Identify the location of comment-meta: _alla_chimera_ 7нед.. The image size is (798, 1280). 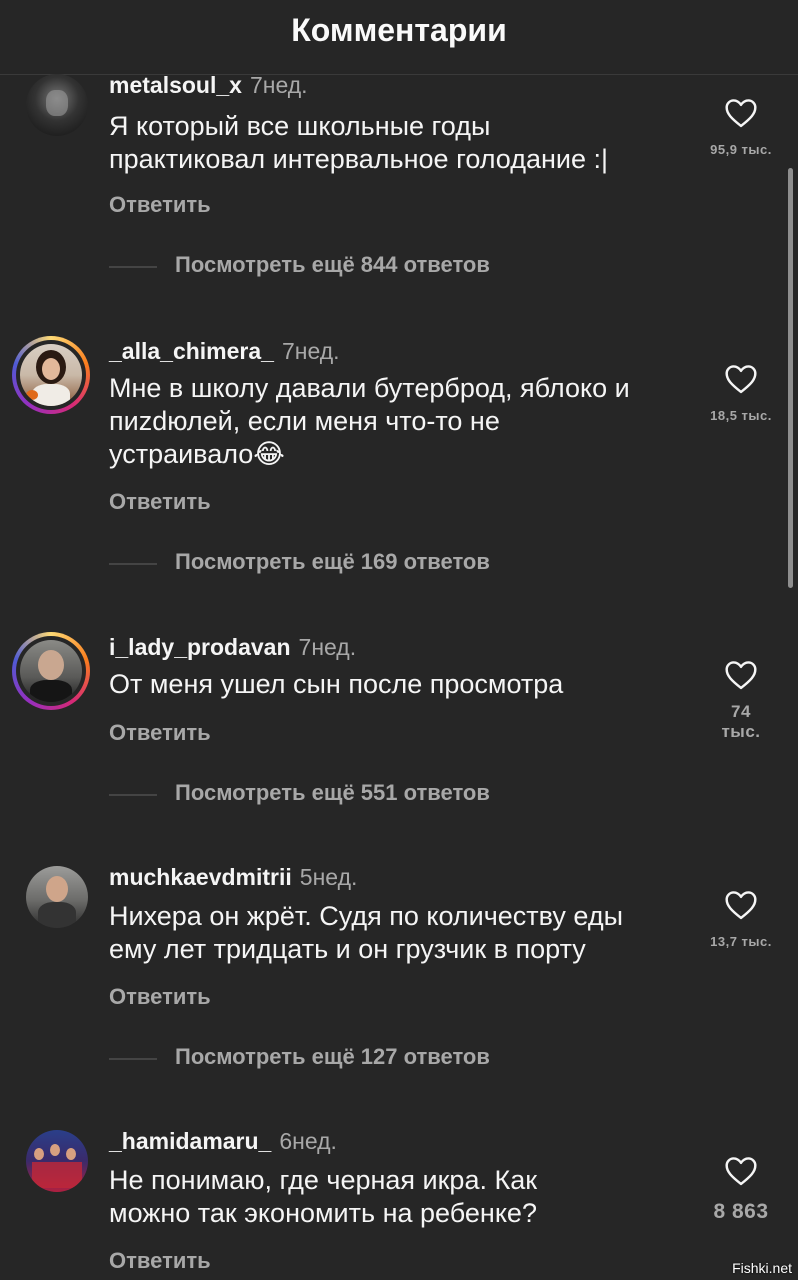
(224, 351).